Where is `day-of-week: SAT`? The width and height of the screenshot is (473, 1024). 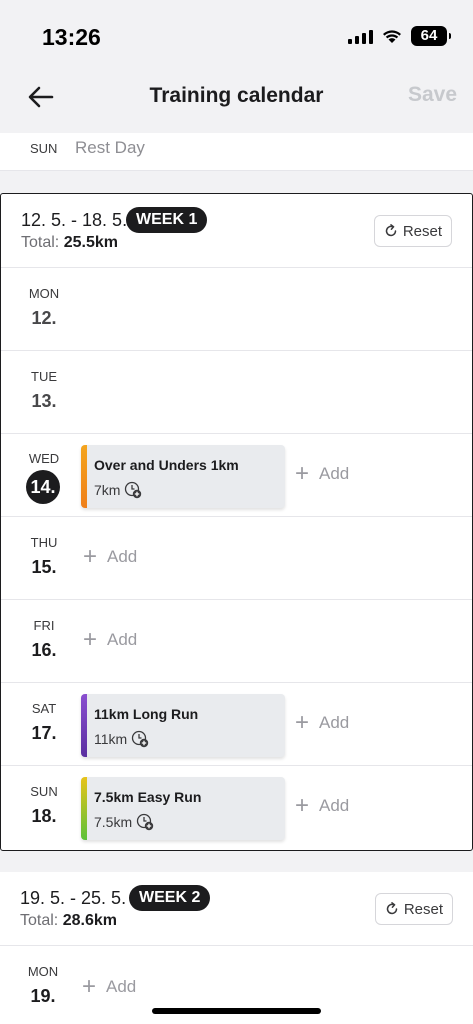
day-of-week: SAT is located at coordinates (44, 708).